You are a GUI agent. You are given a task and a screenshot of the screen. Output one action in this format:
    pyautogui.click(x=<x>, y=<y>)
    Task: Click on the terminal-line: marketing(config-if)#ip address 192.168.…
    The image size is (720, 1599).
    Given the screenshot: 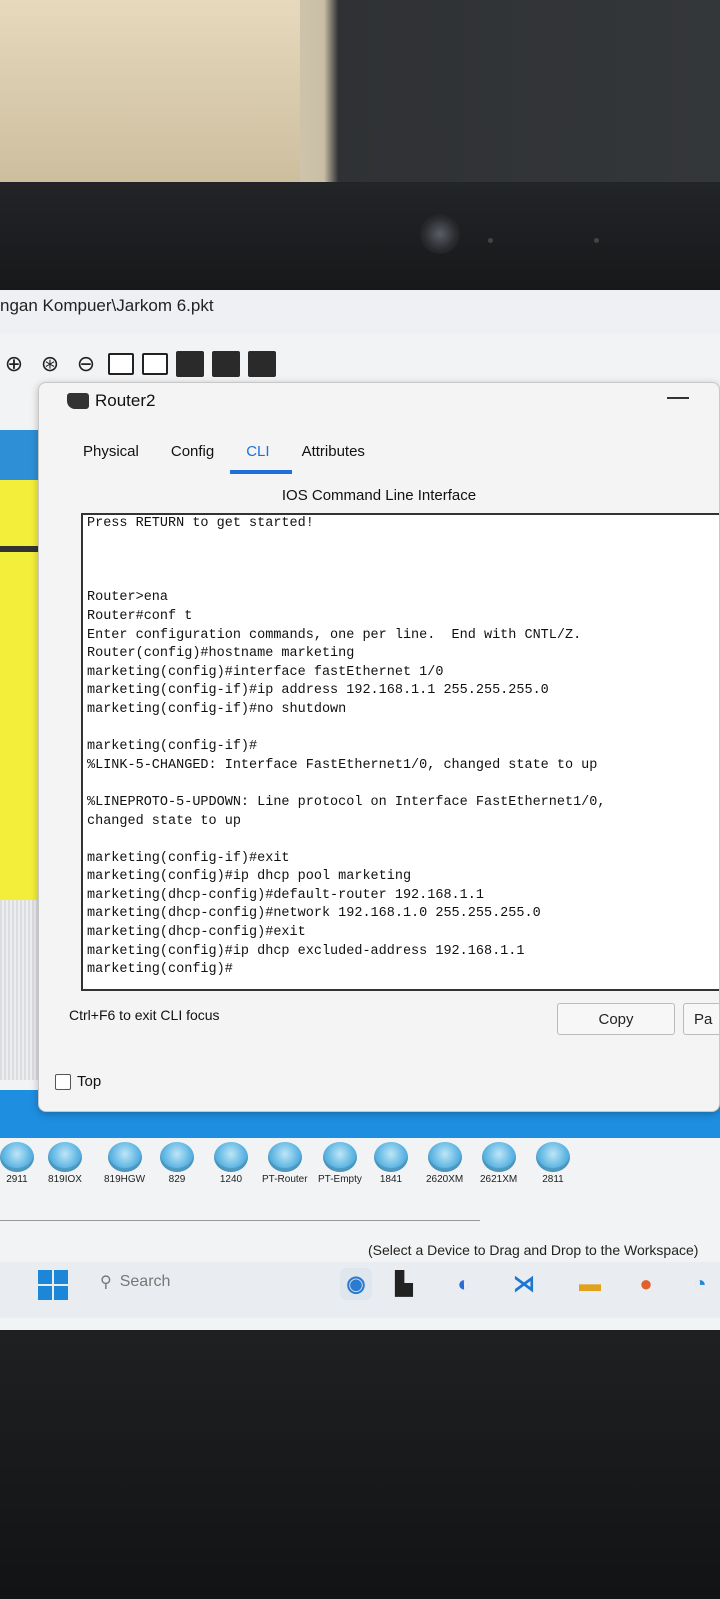 What is the action you would take?
    pyautogui.click(x=318, y=691)
    